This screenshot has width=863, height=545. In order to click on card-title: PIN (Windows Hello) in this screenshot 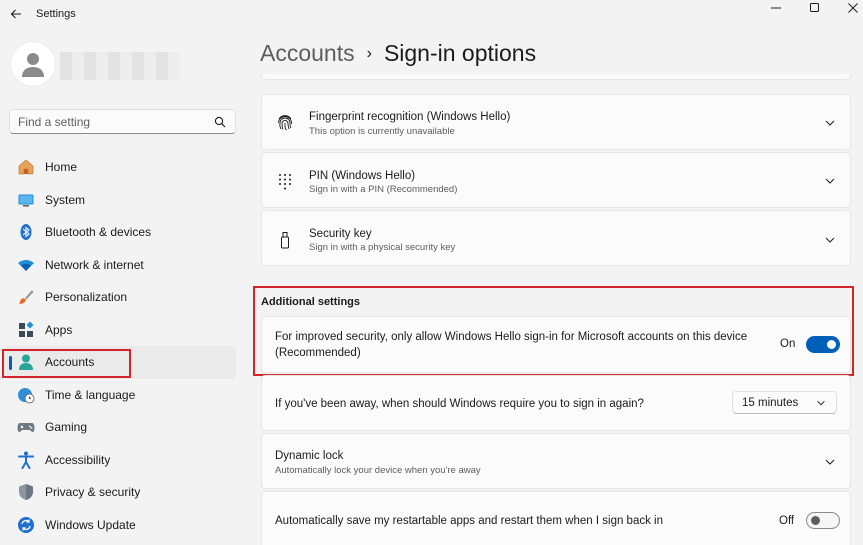, I will do `click(362, 176)`.